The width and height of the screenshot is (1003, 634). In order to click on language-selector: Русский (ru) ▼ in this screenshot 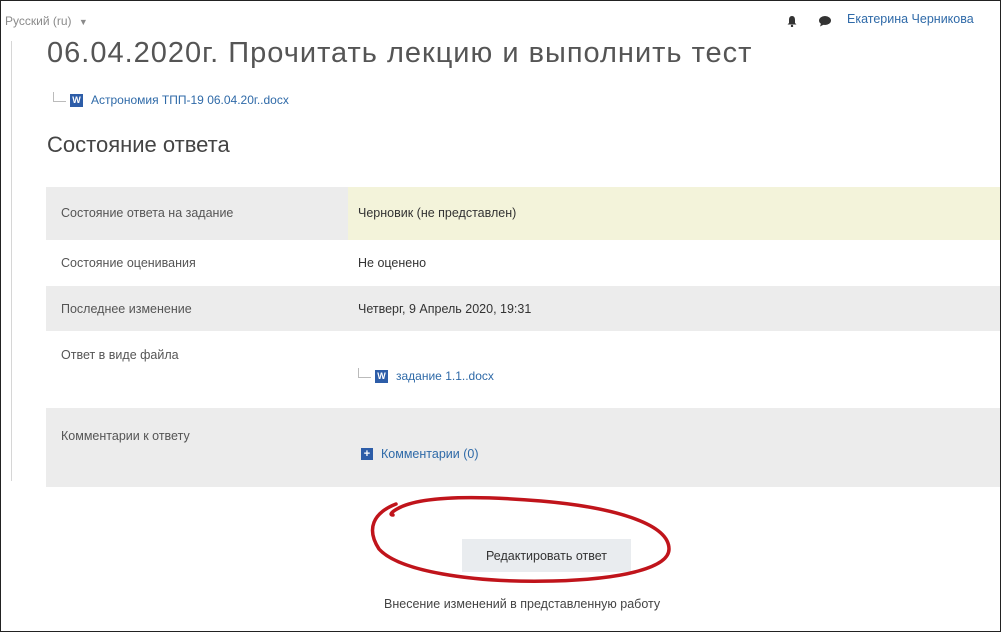, I will do `click(46, 21)`.